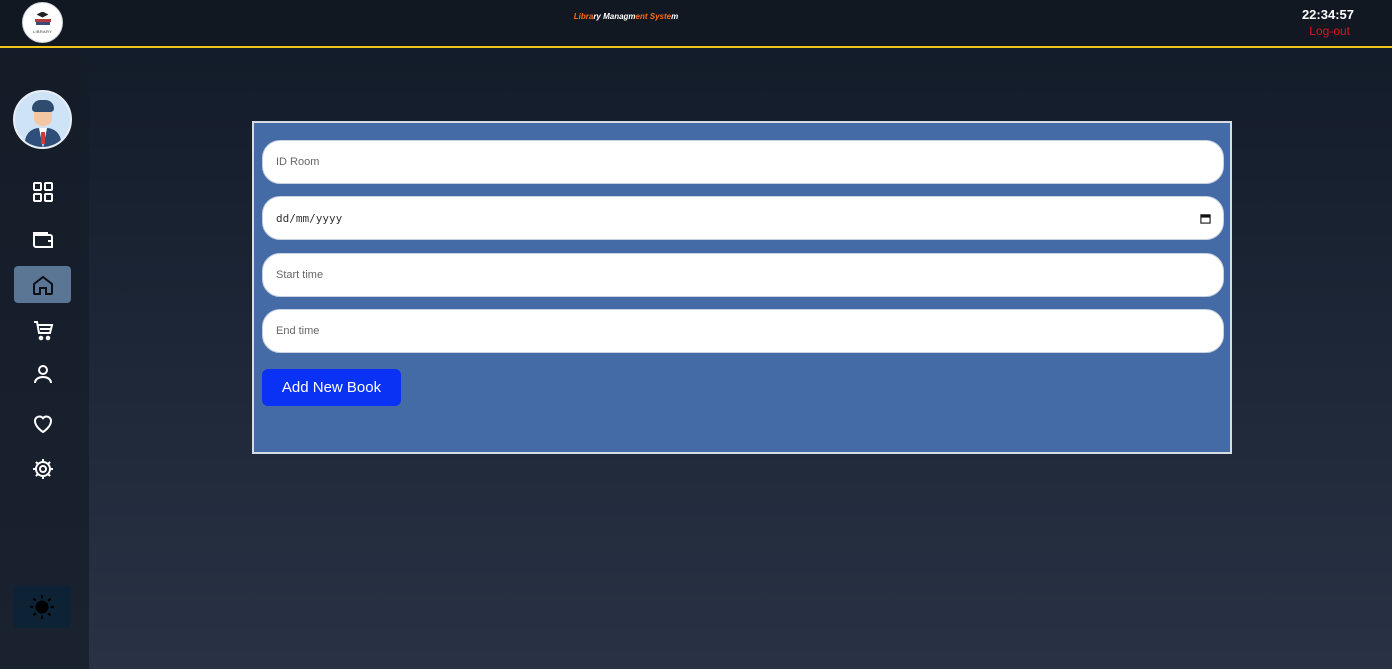 The height and width of the screenshot is (669, 1392). Describe the element at coordinates (42, 119) in the screenshot. I see `avatar` at that location.